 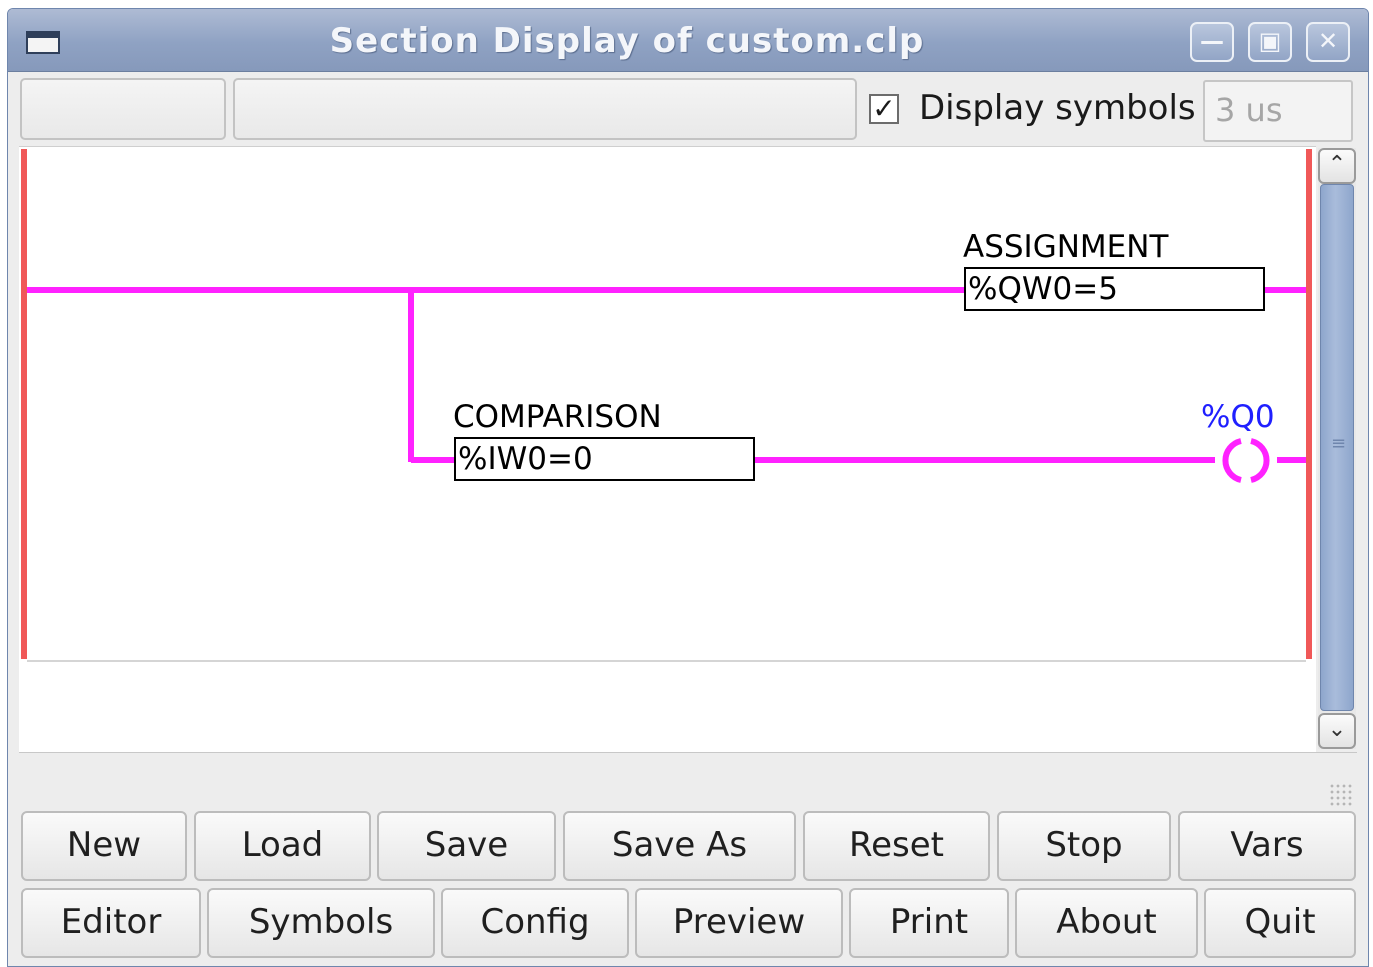 I want to click on editor-button: Editor, so click(x=111, y=923).